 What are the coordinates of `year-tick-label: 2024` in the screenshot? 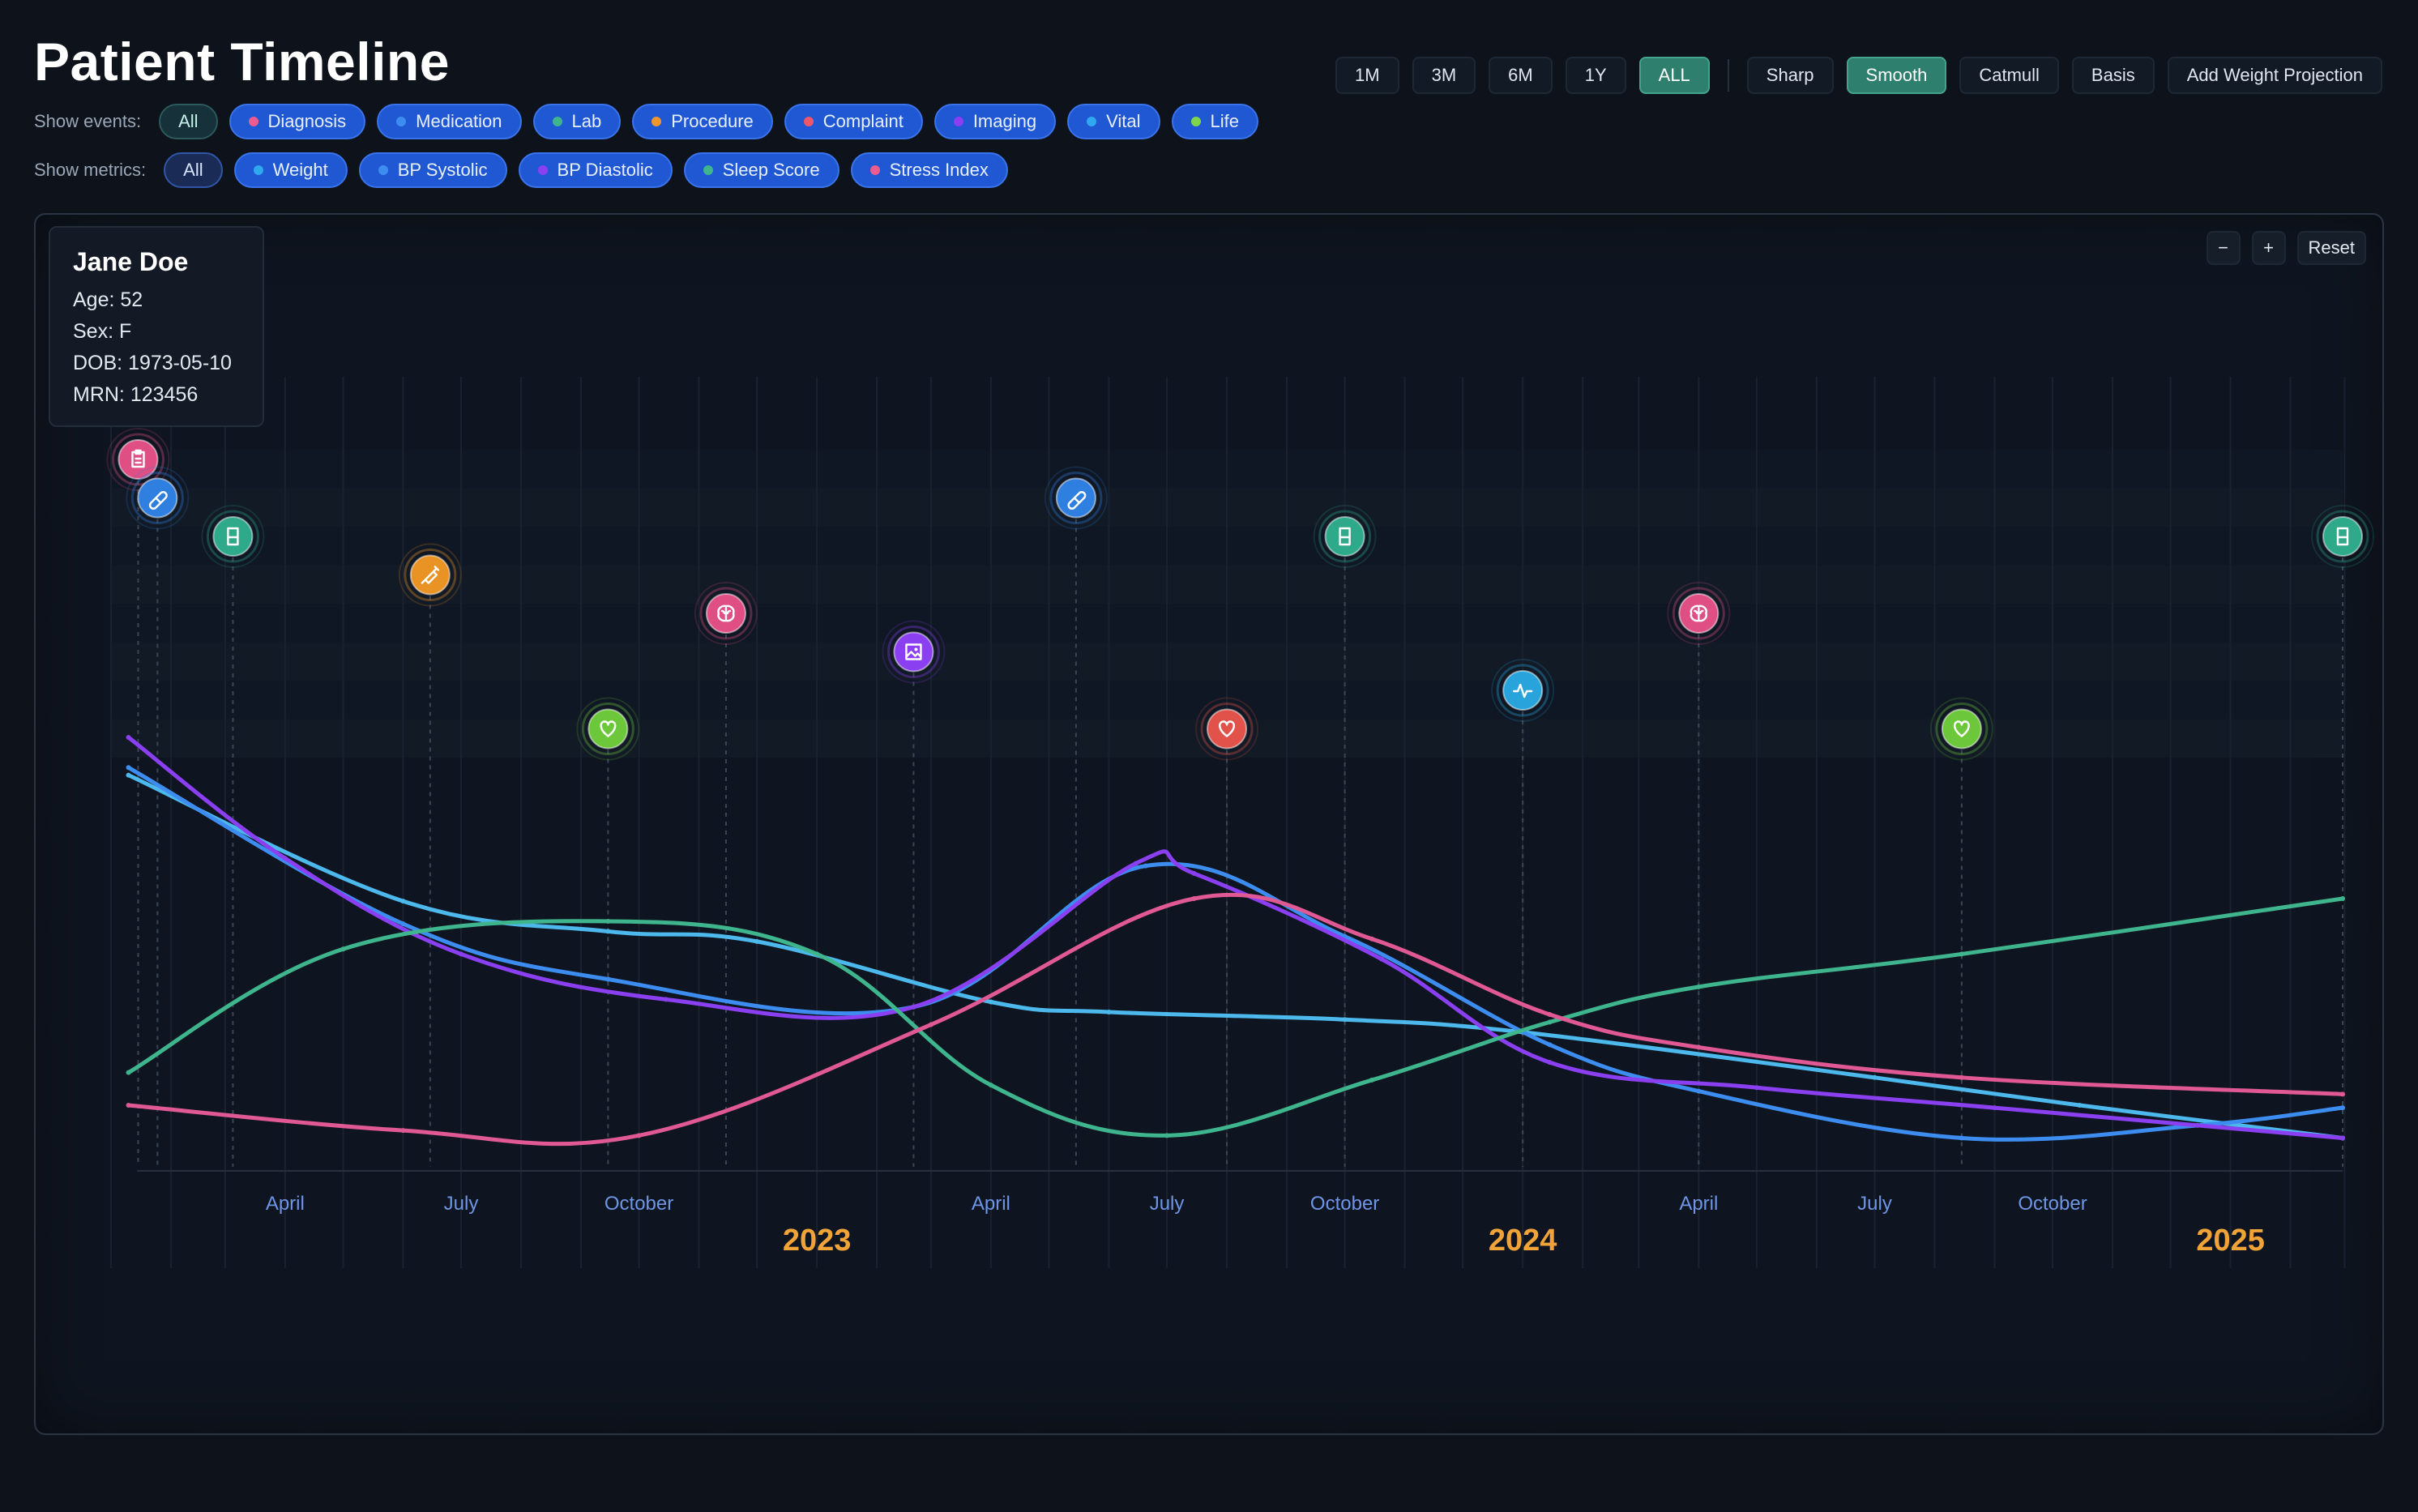 It's located at (1523, 1241).